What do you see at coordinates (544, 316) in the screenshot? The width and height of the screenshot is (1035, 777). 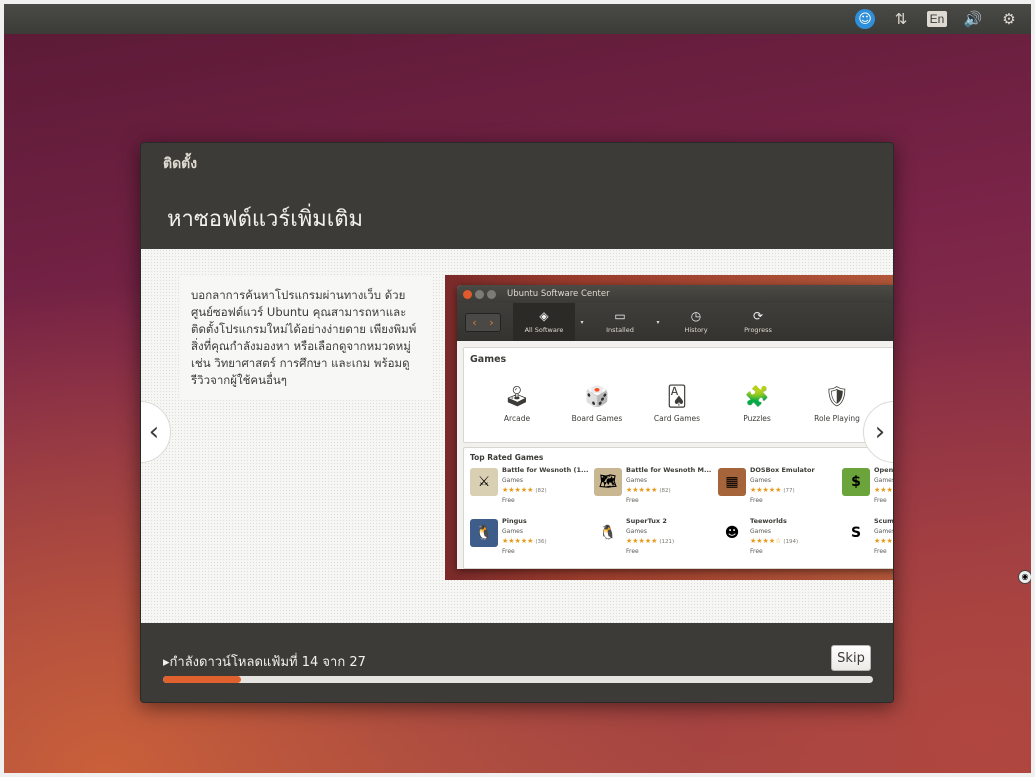 I see `package-icon: ◈` at bounding box center [544, 316].